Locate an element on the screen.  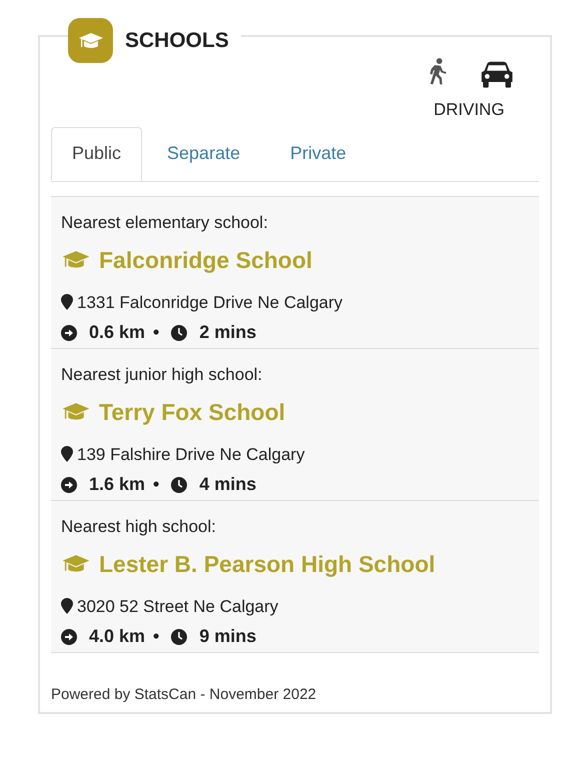
school-address: 3020 52 Street Ne Calgary is located at coordinates (177, 607).